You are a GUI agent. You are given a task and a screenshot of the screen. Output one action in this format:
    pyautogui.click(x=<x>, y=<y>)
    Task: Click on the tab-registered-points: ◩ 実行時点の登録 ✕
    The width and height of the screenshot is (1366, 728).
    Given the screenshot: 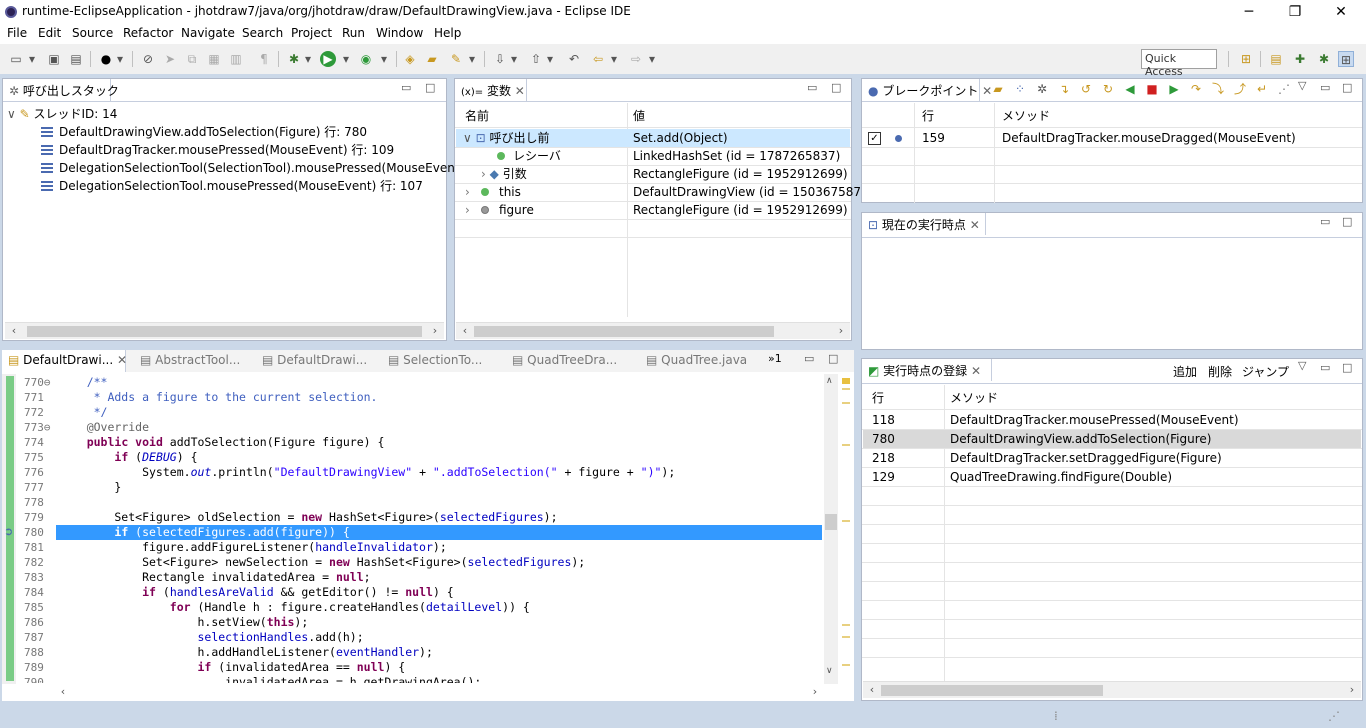 What is the action you would take?
    pyautogui.click(x=927, y=370)
    